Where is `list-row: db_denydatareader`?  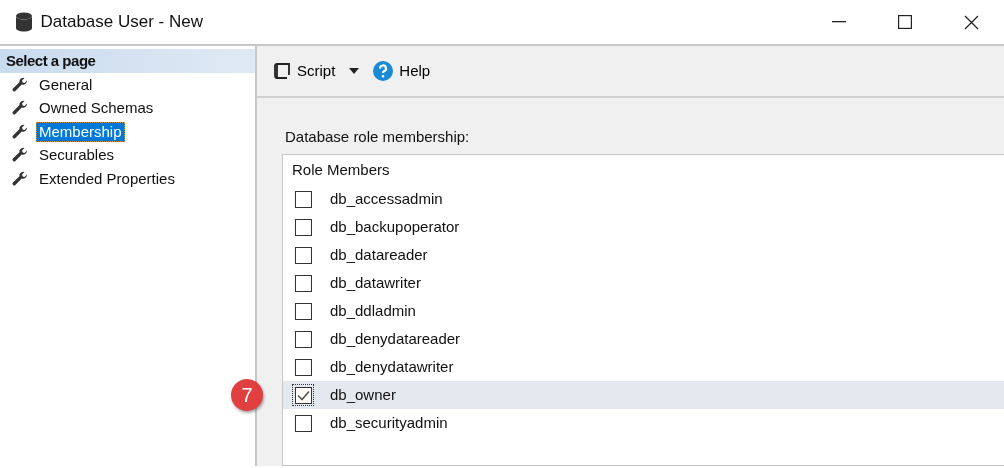 list-row: db_denydatareader is located at coordinates (643, 339).